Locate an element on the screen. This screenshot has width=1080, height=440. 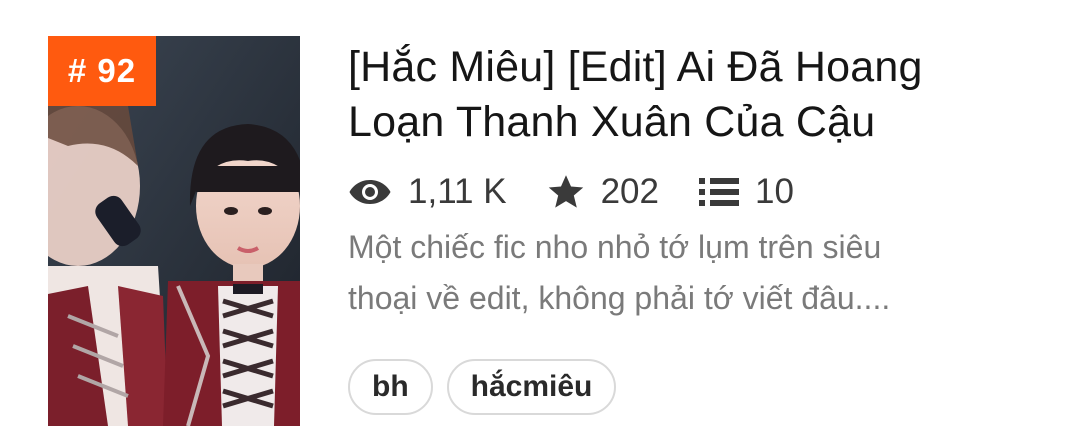
parts-count: 10 is located at coordinates (774, 191).